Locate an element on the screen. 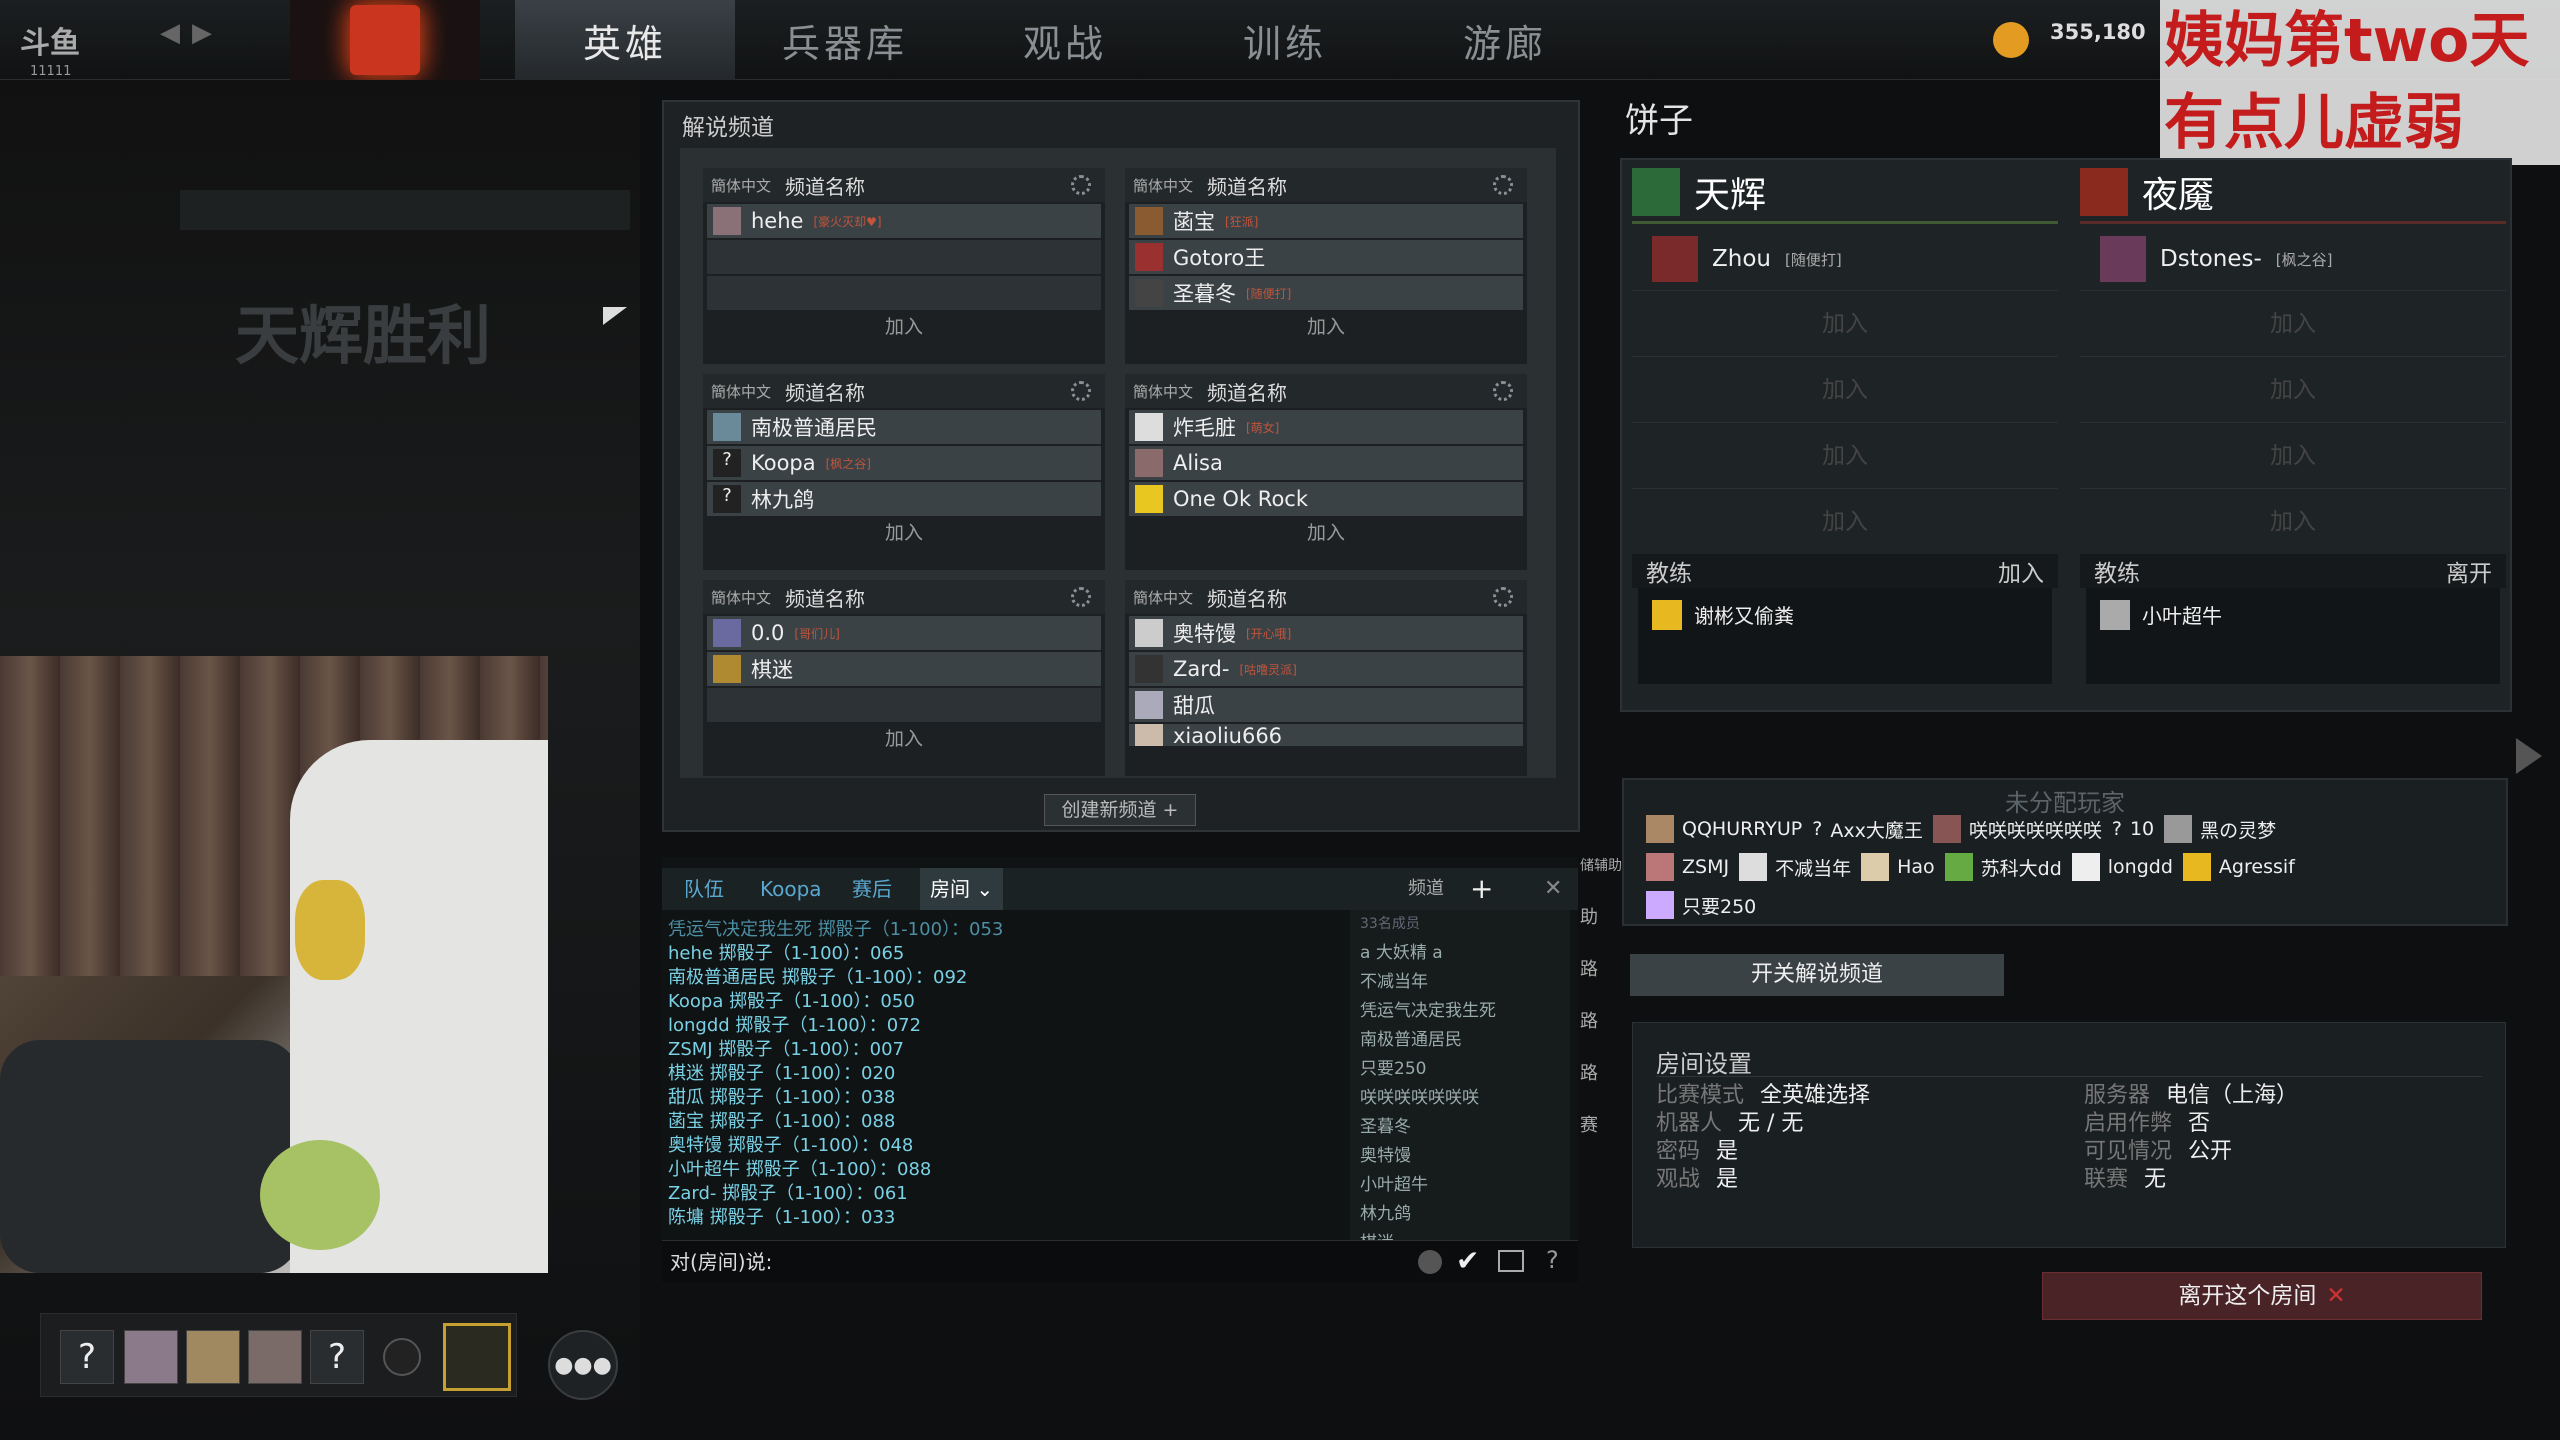  unassigned-player: 不减当年 is located at coordinates (1795, 867).